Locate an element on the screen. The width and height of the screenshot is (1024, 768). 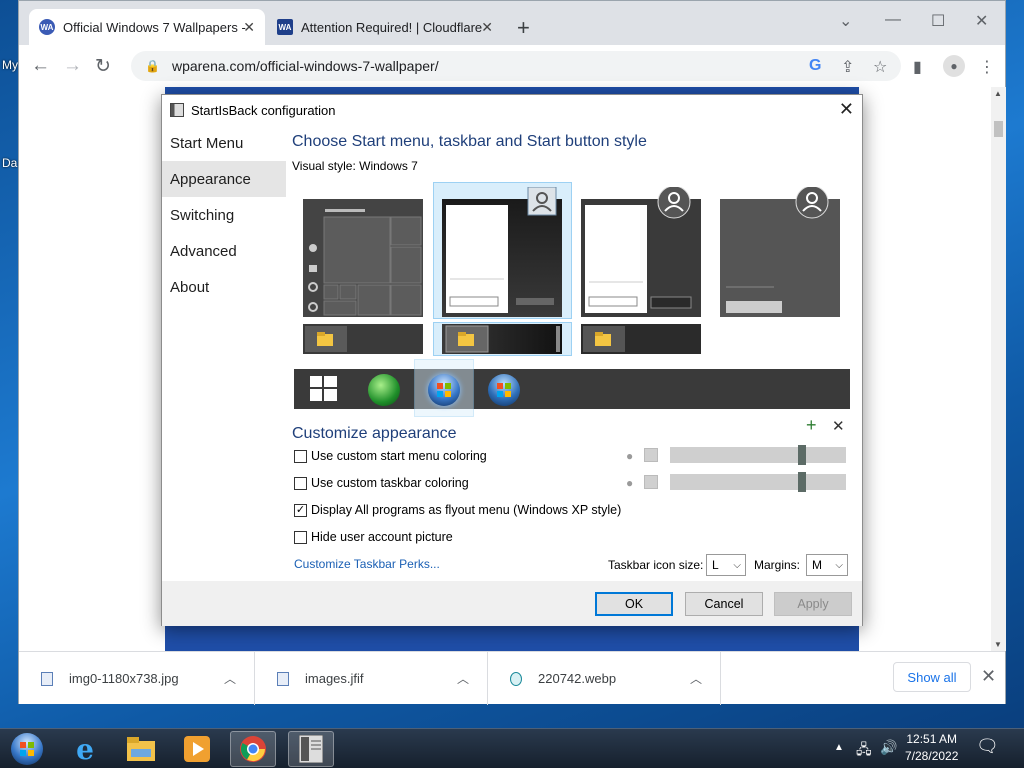
tab-wparena: WA Official Windows 7 Wallpapers - ✕ is located at coordinates (147, 27).